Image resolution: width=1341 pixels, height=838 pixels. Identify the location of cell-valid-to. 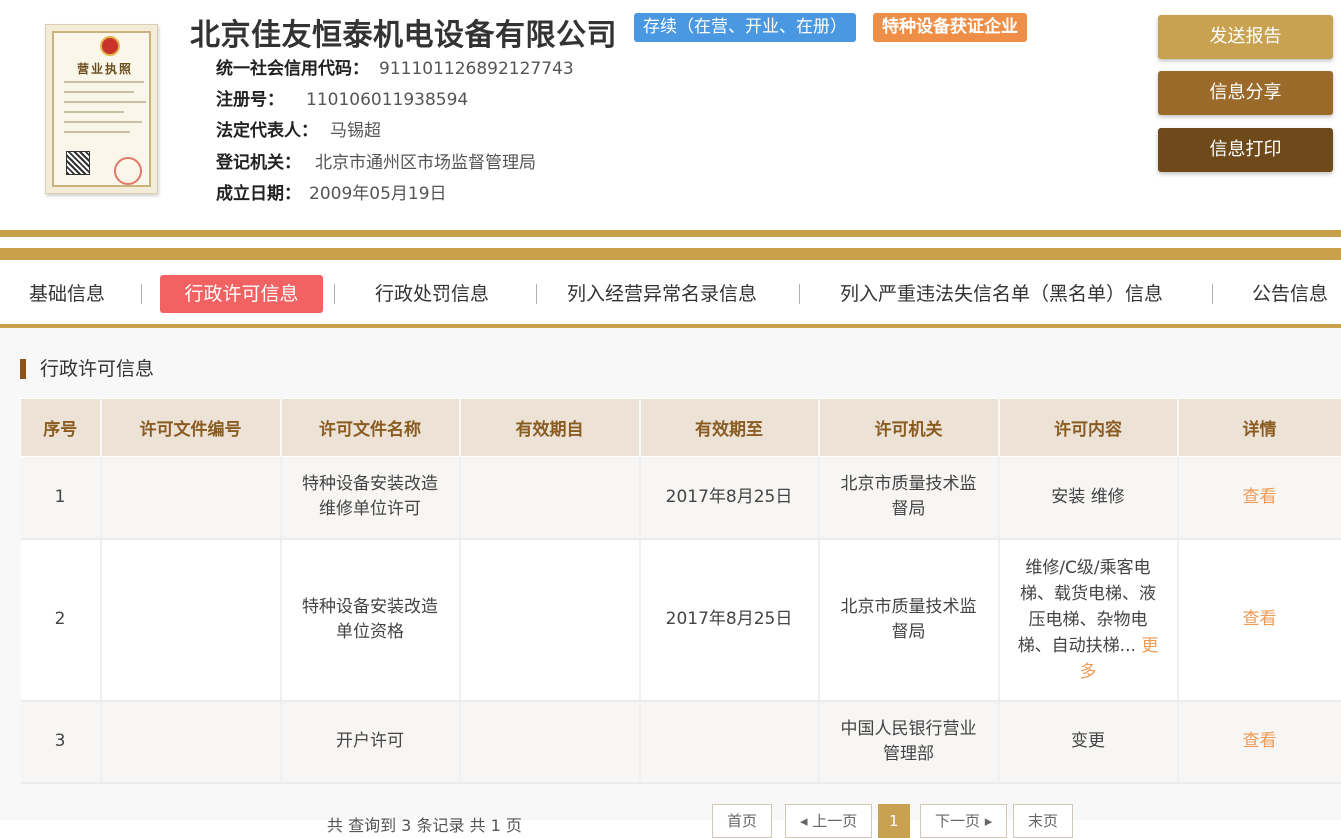
(729, 742).